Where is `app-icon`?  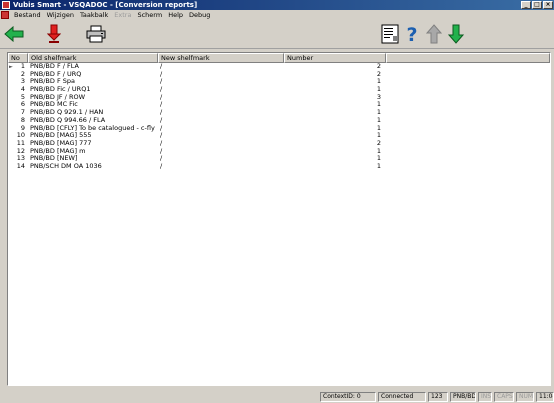 app-icon is located at coordinates (6, 5).